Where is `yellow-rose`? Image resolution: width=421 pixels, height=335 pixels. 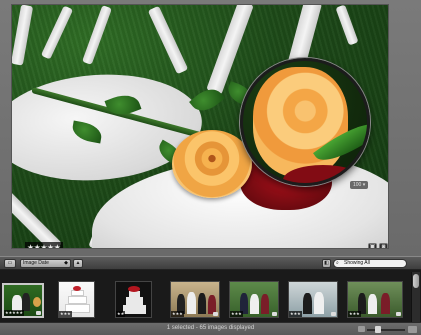 yellow-rose is located at coordinates (212, 164).